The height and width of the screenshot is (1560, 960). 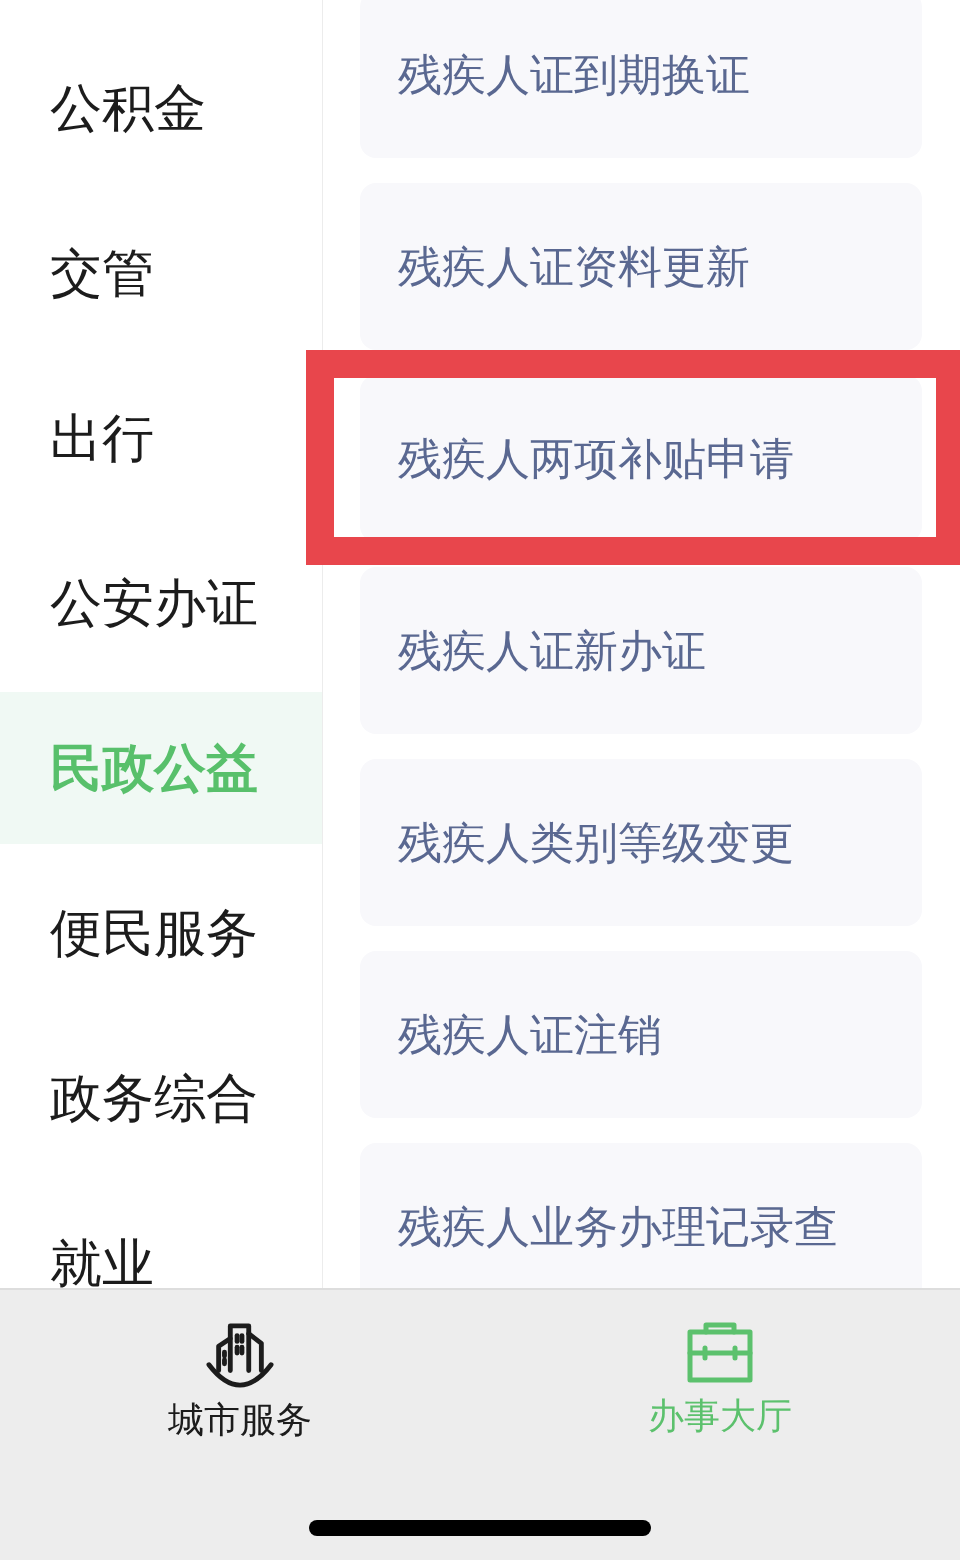 What do you see at coordinates (641, 1034) in the screenshot?
I see `service-card: 残疾人证注销` at bounding box center [641, 1034].